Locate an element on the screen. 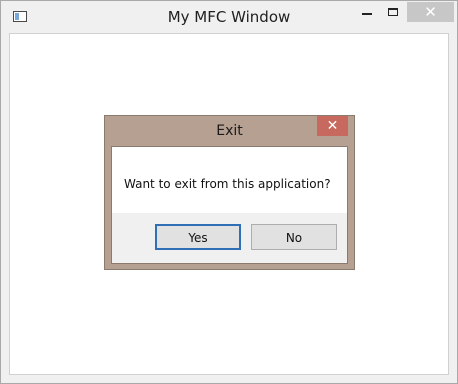  yes-button: Yes is located at coordinates (198, 237).